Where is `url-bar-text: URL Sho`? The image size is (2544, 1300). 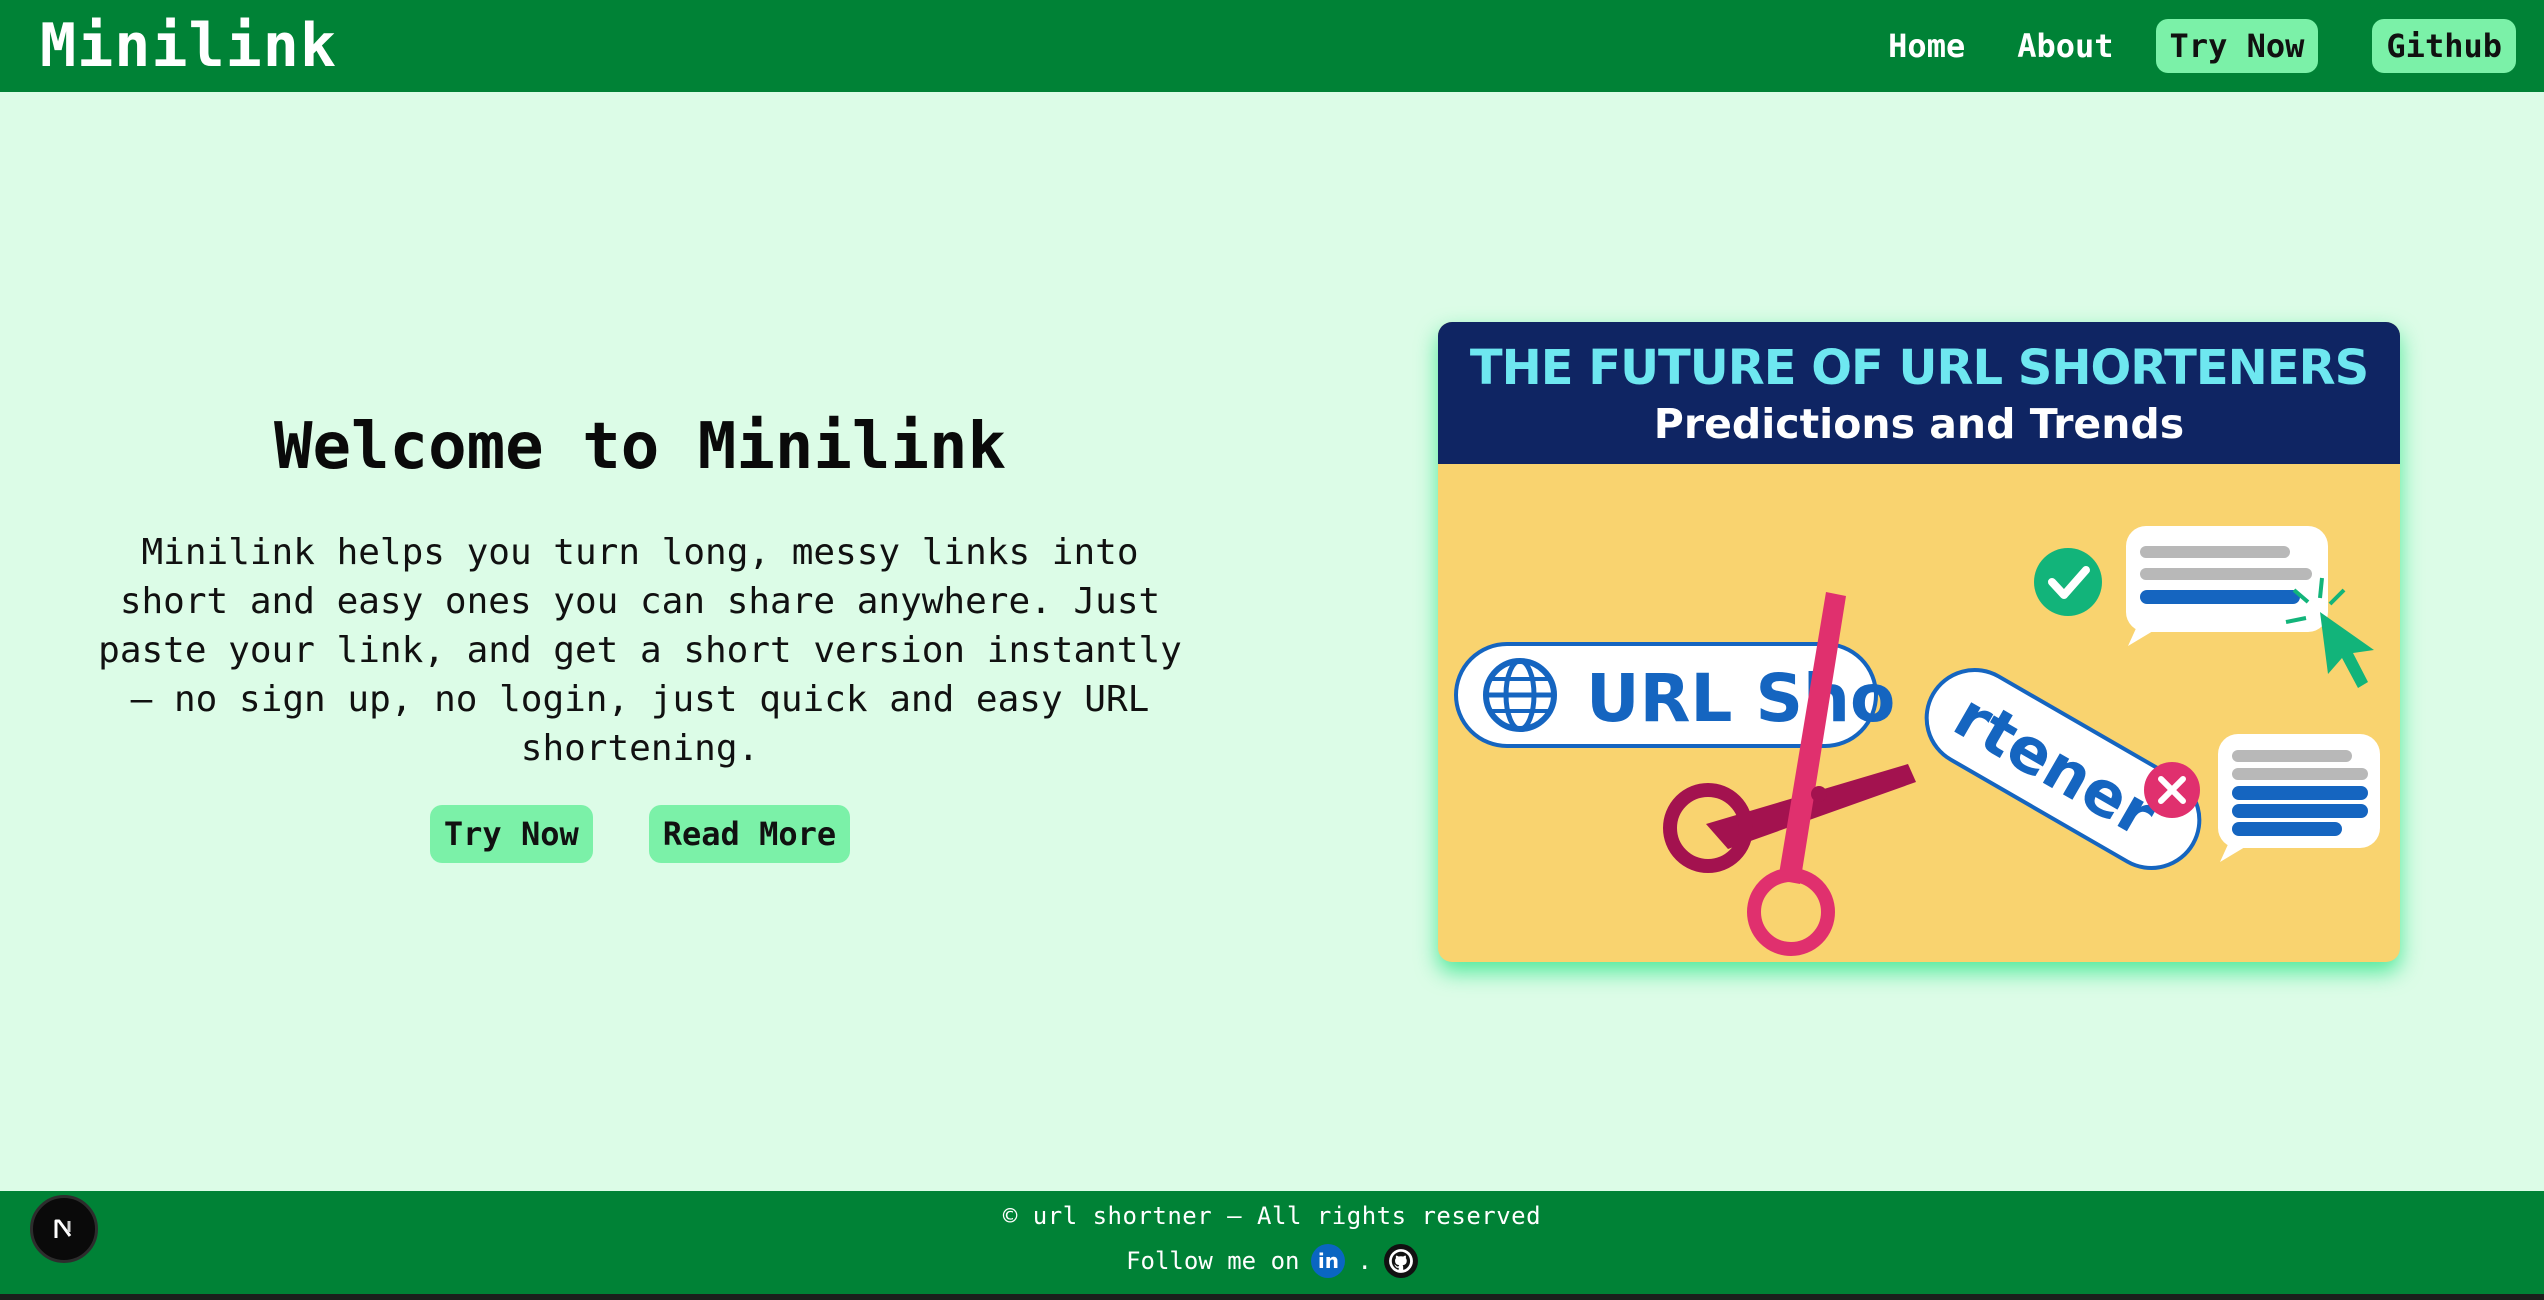
url-bar-text: URL Sho is located at coordinates (1740, 698).